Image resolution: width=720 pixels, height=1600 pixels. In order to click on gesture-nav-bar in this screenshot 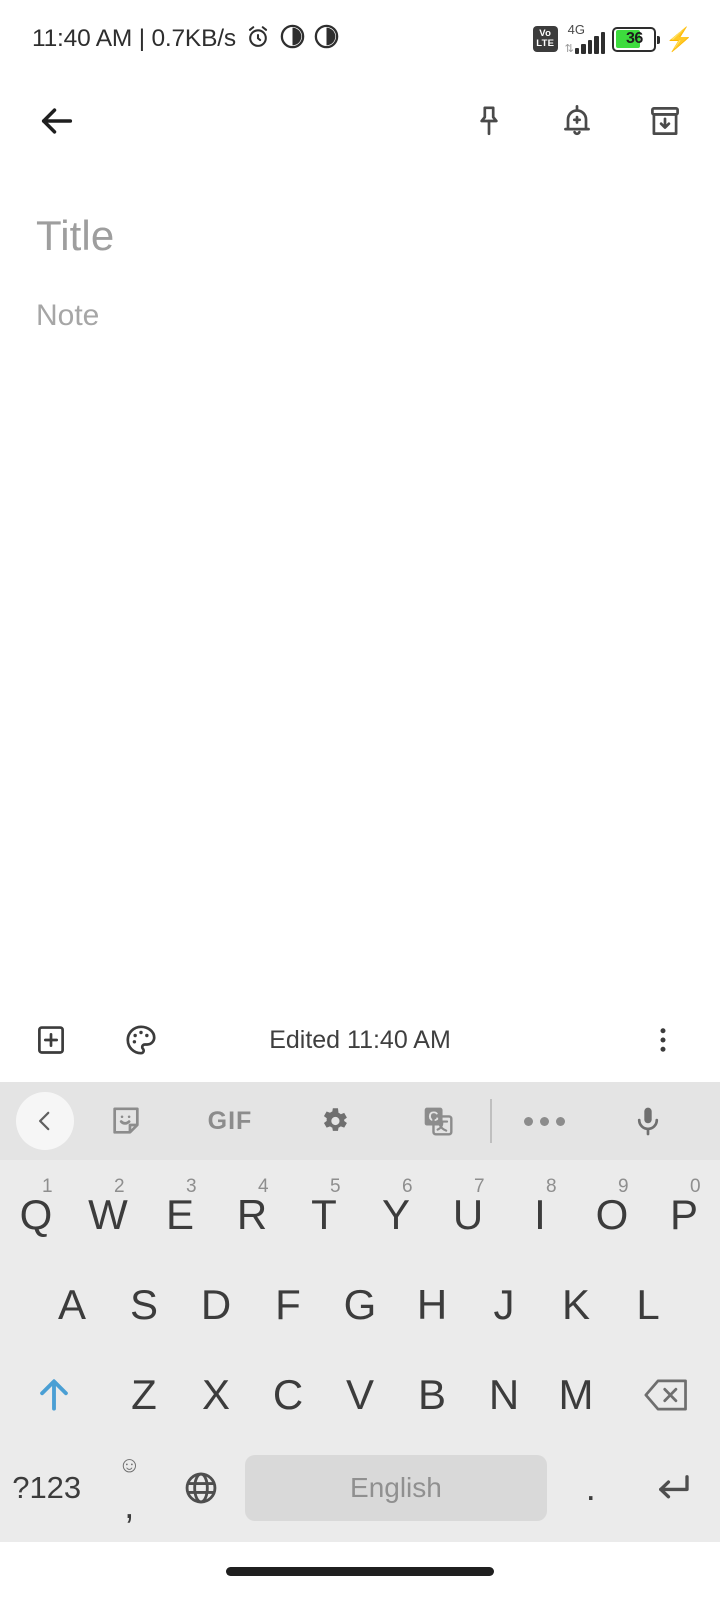, I will do `click(360, 1571)`.